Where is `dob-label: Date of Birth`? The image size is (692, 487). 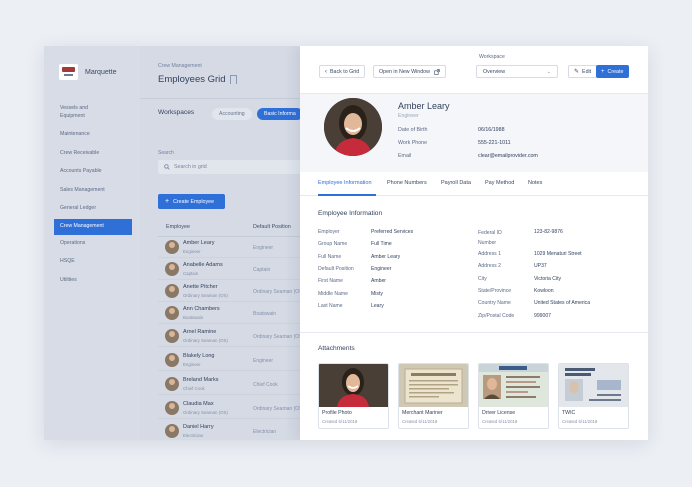
dob-label: Date of Birth is located at coordinates (413, 130).